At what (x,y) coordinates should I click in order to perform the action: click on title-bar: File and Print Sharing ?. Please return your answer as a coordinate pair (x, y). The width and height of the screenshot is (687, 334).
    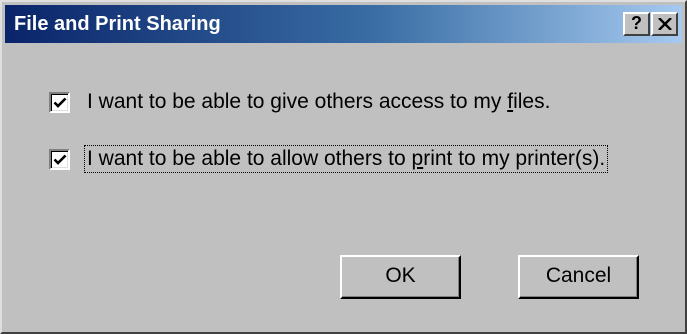
    Looking at the image, I should click on (343, 24).